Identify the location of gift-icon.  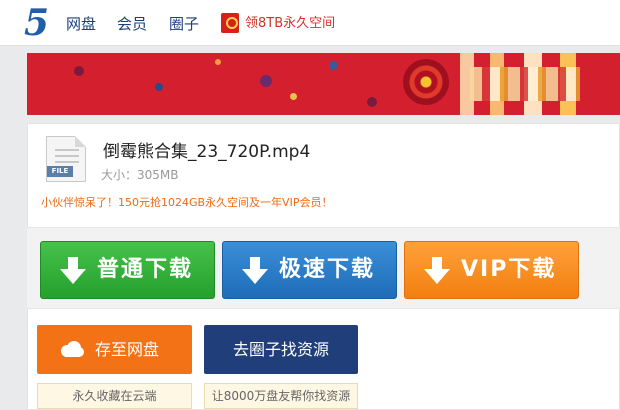
(230, 23).